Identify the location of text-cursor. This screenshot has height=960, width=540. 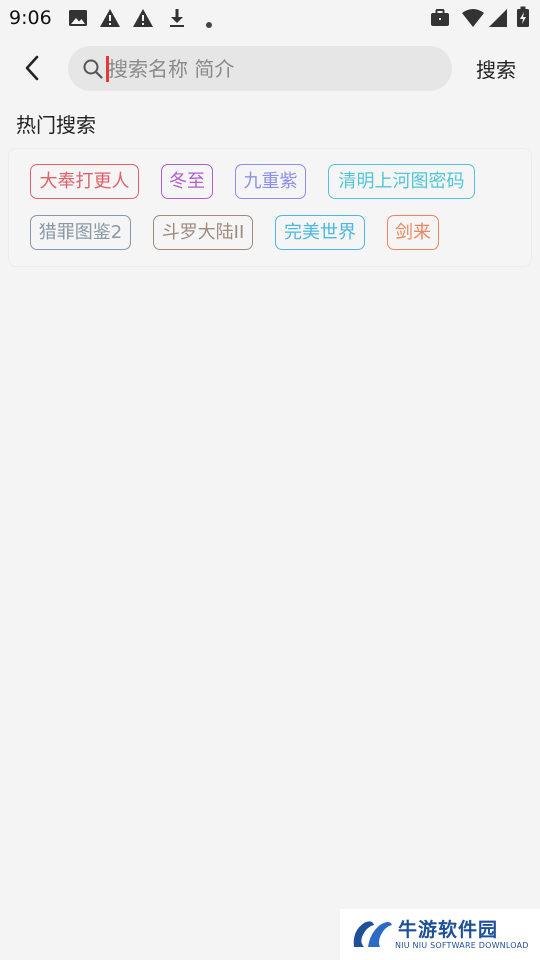
(107, 69).